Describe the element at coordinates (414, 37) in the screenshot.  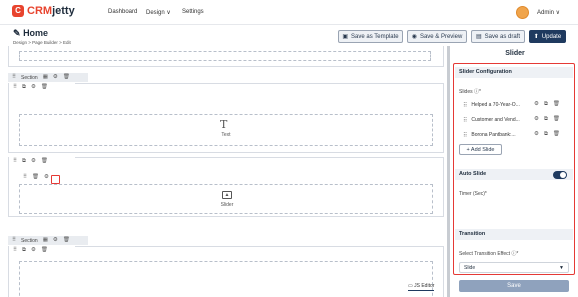
I see `eye-icon: ◉` at that location.